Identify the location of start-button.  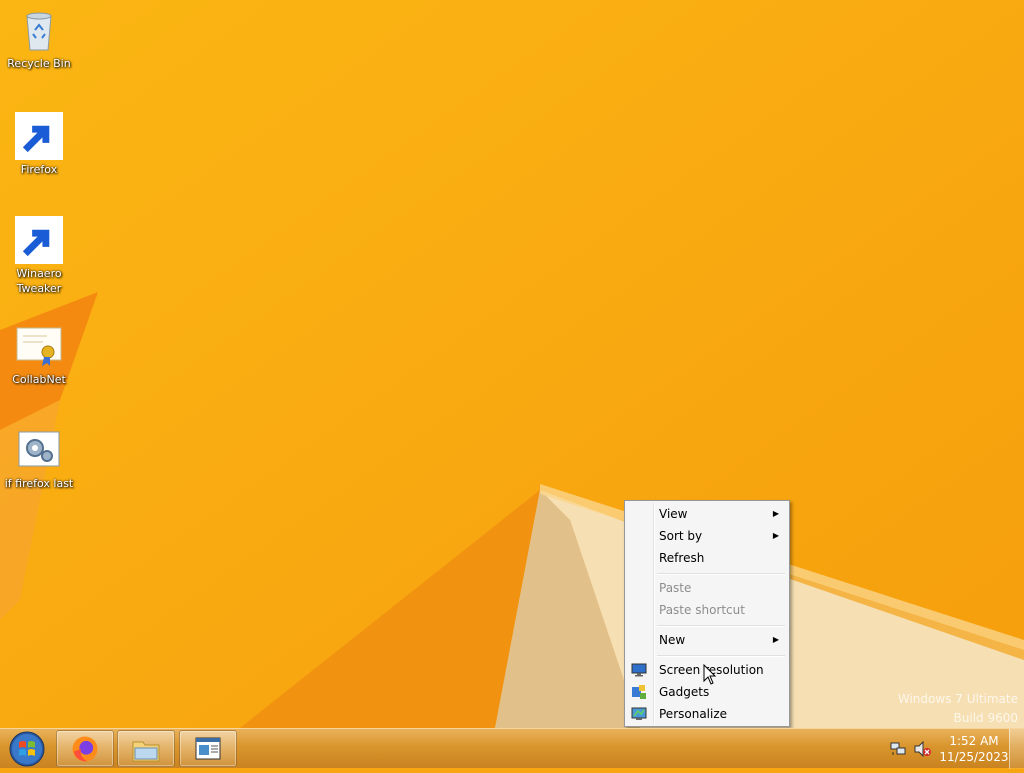
(27, 749).